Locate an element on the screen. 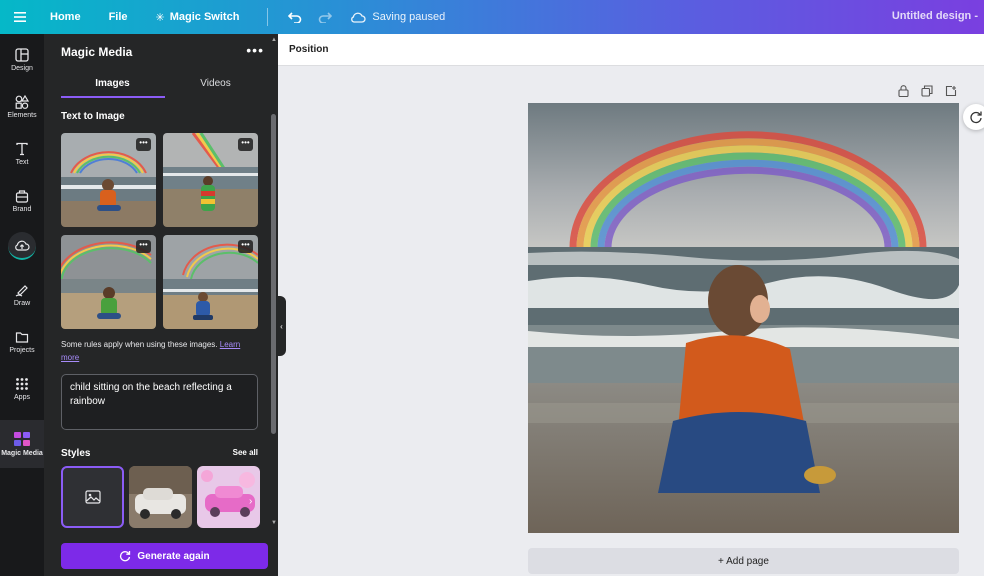 The width and height of the screenshot is (984, 576). generated-image-1: ••• is located at coordinates (108, 180).